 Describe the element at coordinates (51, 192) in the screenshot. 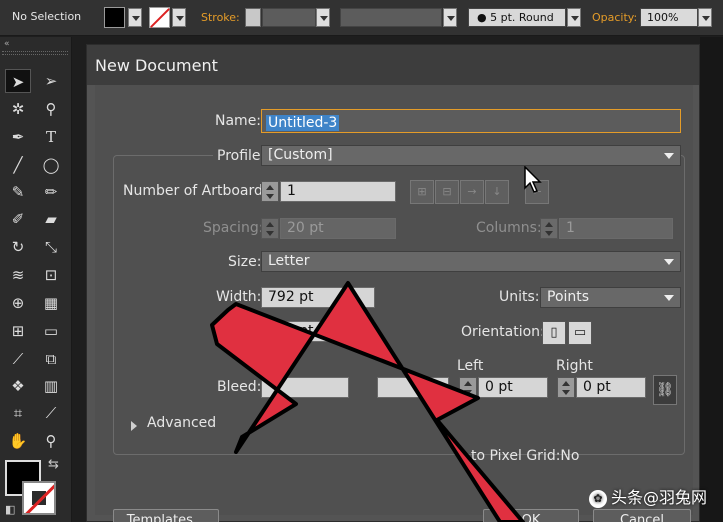

I see `pencil-icon: ✏` at that location.